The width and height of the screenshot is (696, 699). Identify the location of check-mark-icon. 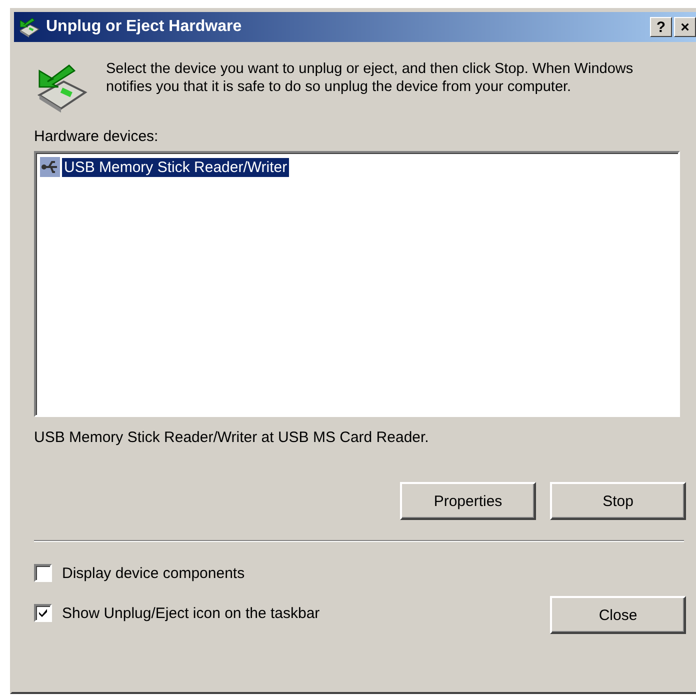
(43, 613).